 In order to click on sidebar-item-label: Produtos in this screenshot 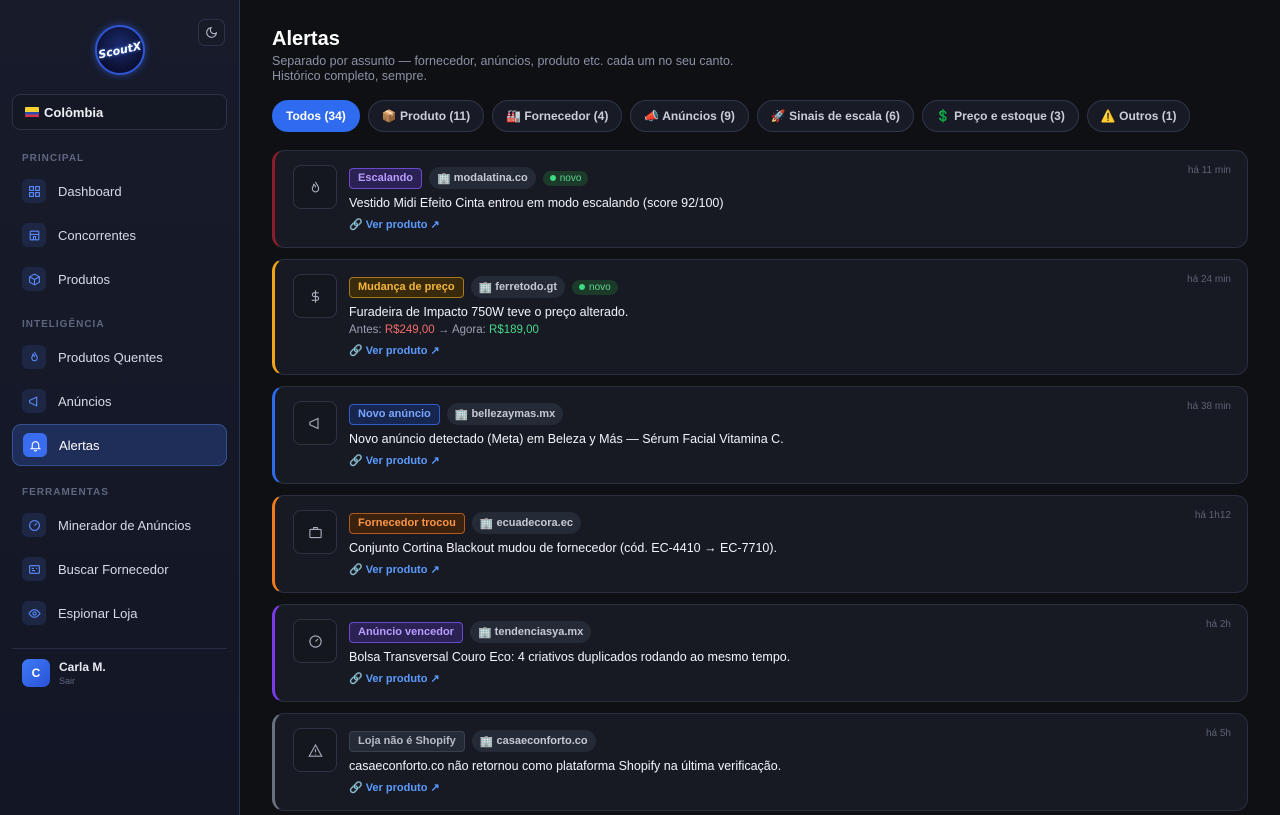, I will do `click(84, 279)`.